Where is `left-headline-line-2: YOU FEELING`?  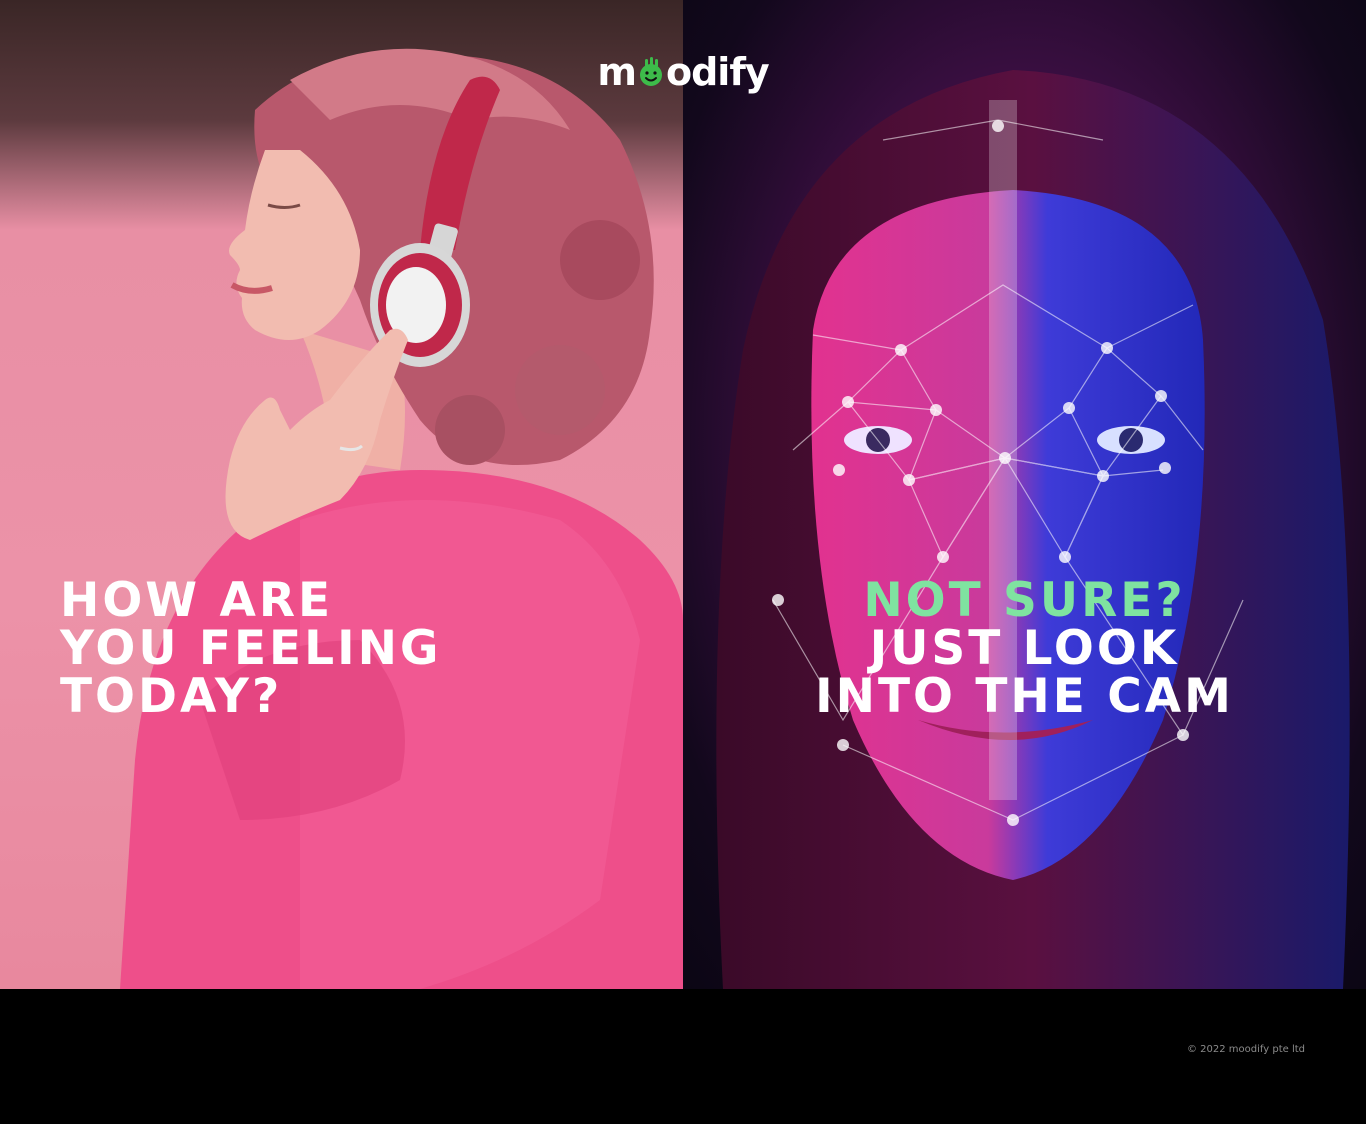
left-headline-line-2: YOU FEELING is located at coordinates (251, 648).